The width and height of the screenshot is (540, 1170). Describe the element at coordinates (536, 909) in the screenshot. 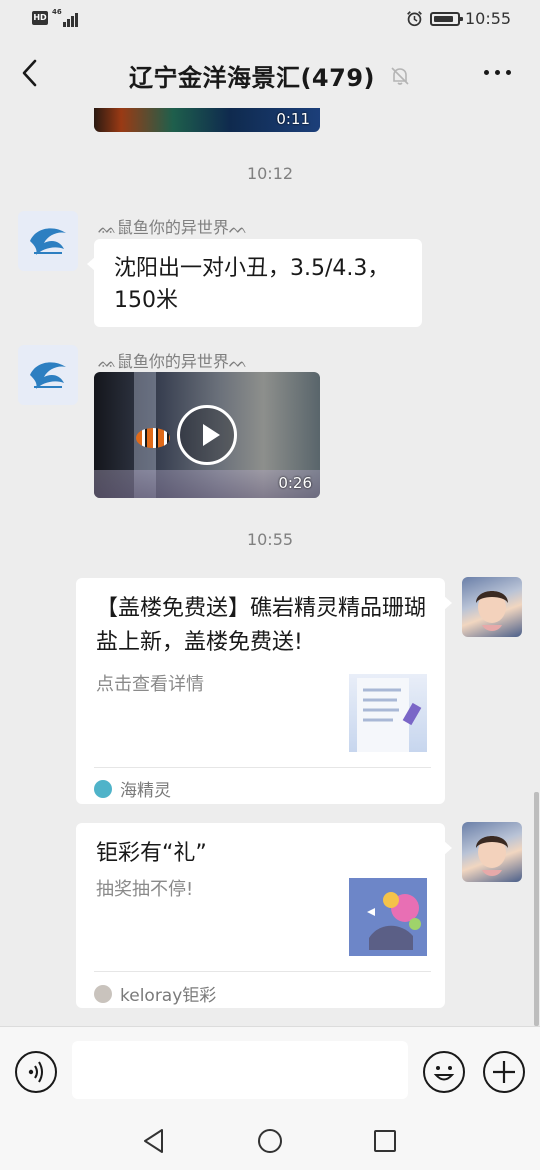

I see `scrollbar` at that location.